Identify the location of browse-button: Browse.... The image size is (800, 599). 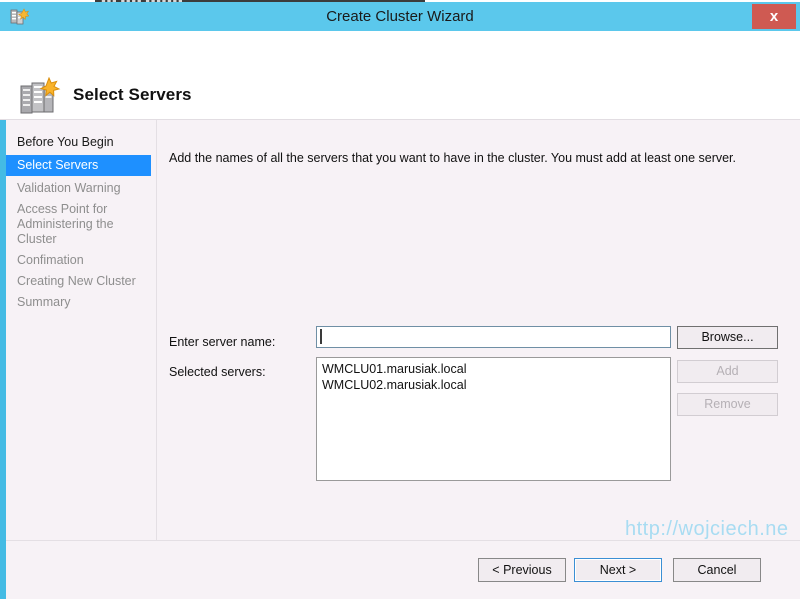
(727, 337).